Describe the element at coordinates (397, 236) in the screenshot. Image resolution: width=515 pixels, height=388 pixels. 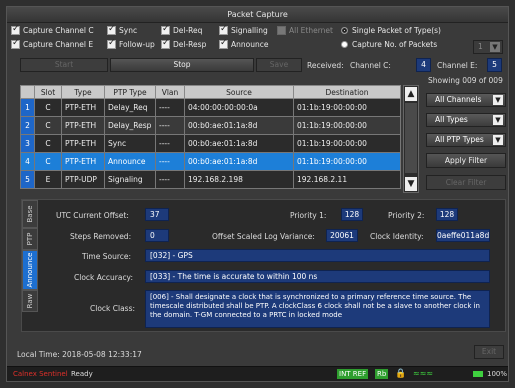
I see `clock-identity-label: Clock Identity:` at that location.